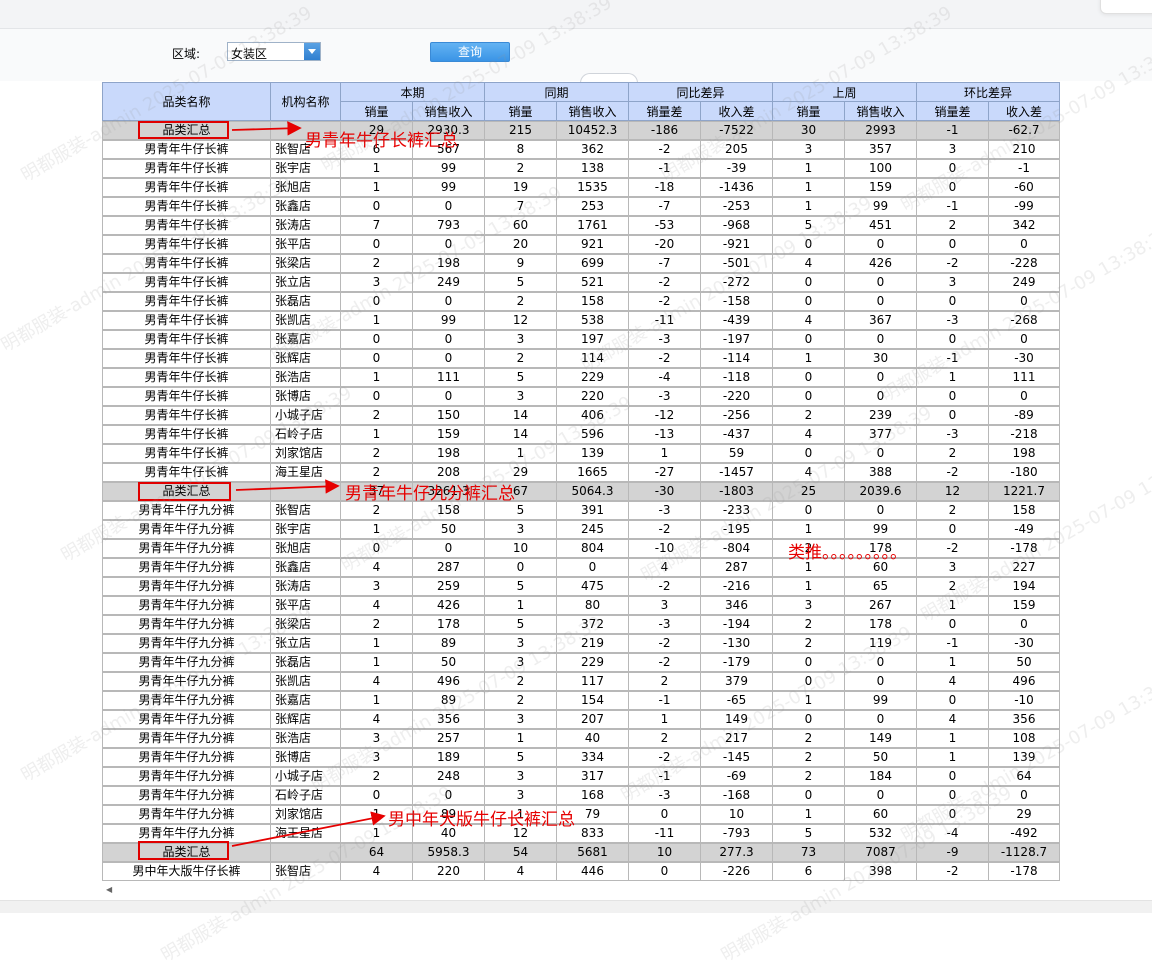 The height and width of the screenshot is (967, 1152). I want to click on horizontal-scrollbar: ◀, so click(581, 890).